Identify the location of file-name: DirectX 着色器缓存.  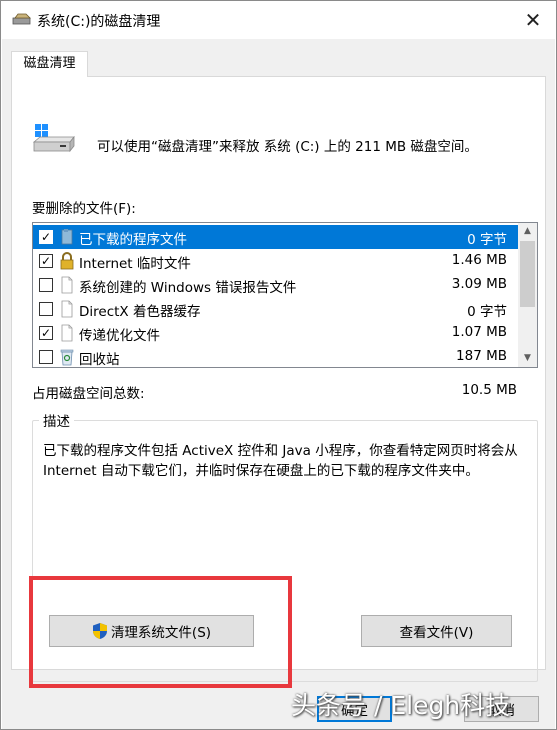
(140, 312).